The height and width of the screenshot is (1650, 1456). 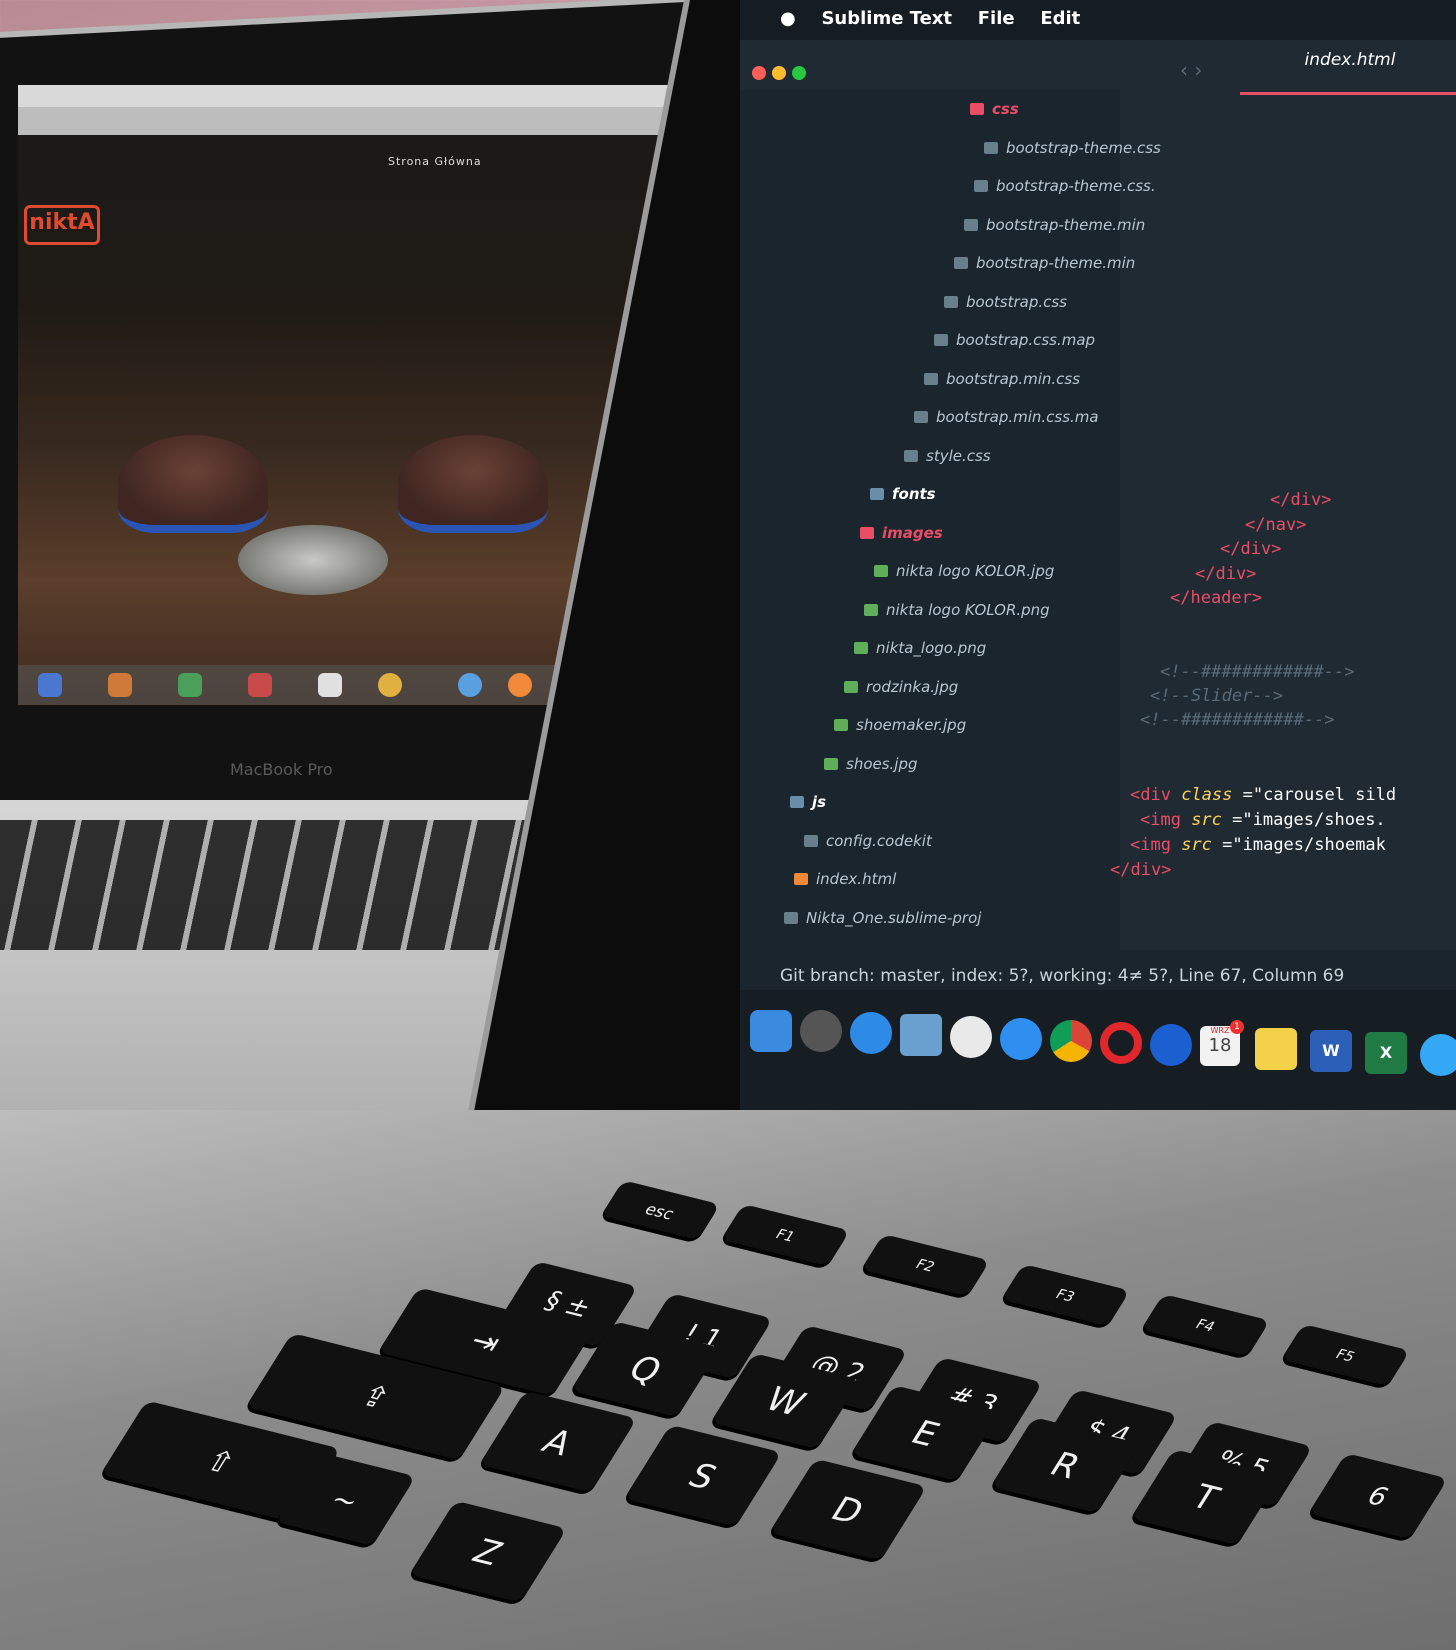 I want to click on number-key: 6, so click(x=1377, y=1497).